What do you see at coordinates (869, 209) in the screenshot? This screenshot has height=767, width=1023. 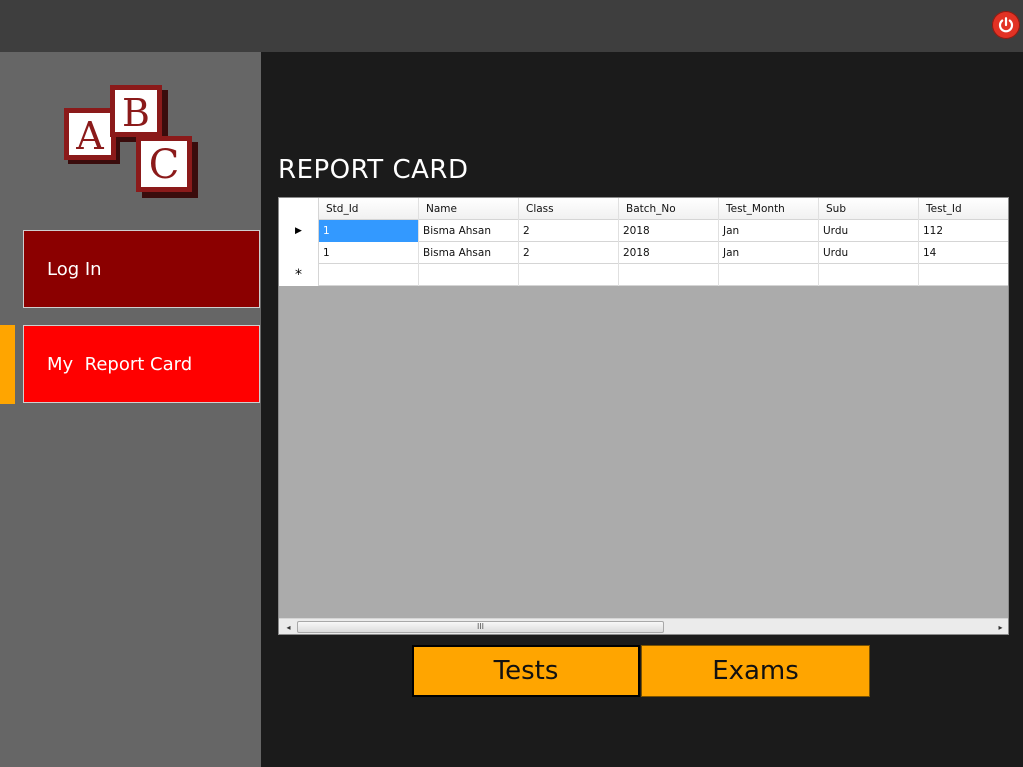 I see `column-header-sub: Sub` at bounding box center [869, 209].